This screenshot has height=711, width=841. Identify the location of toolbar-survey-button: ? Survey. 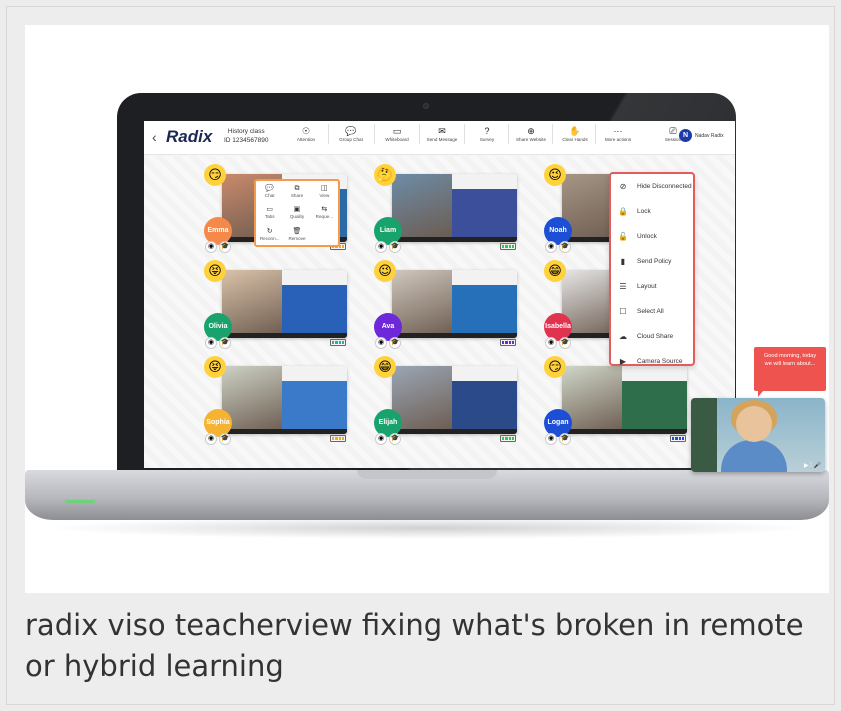
(487, 133).